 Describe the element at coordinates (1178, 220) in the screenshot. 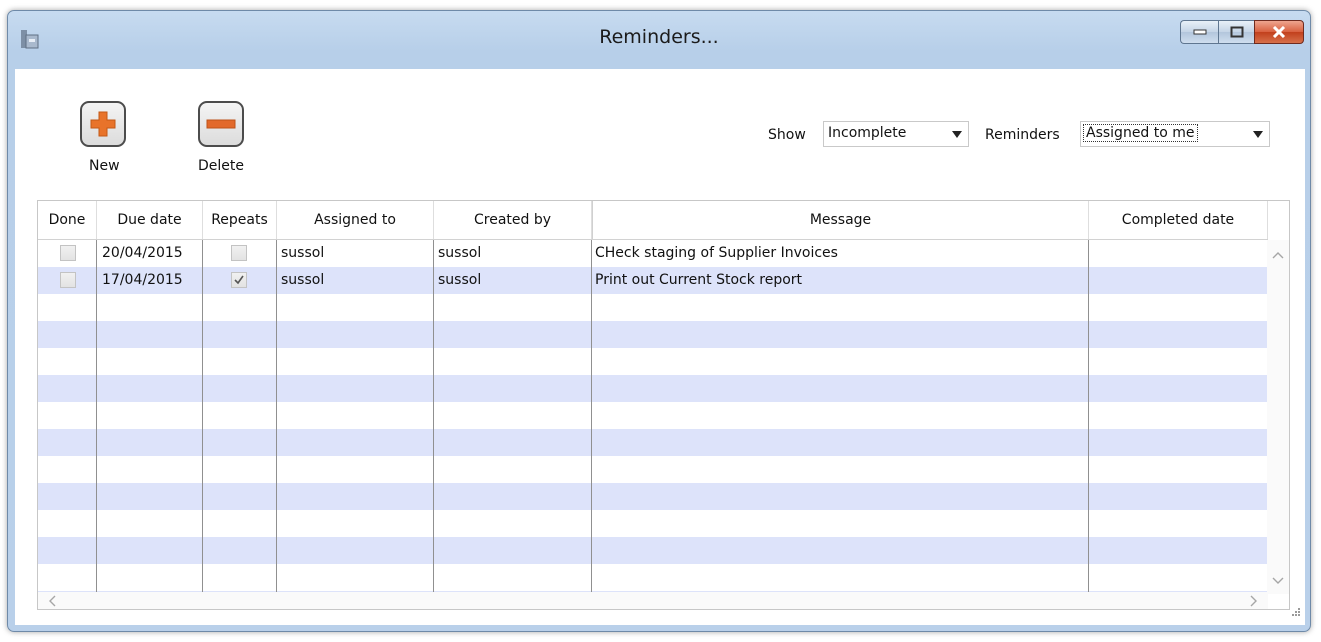

I see `column-header-completed-date: Completed date` at that location.